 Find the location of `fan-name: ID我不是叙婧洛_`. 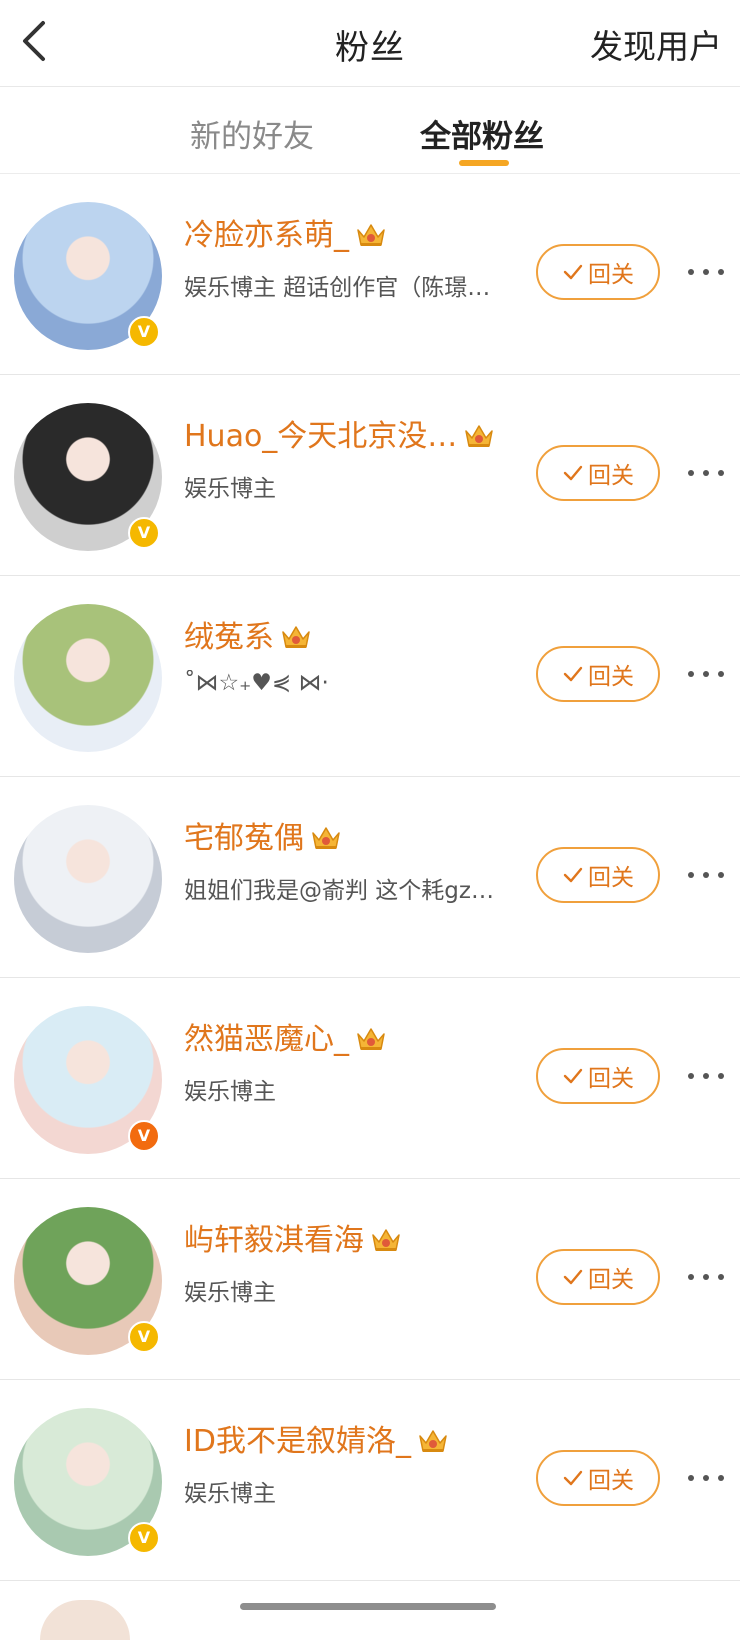

fan-name: ID我不是叙婧洛_ is located at coordinates (316, 1439).